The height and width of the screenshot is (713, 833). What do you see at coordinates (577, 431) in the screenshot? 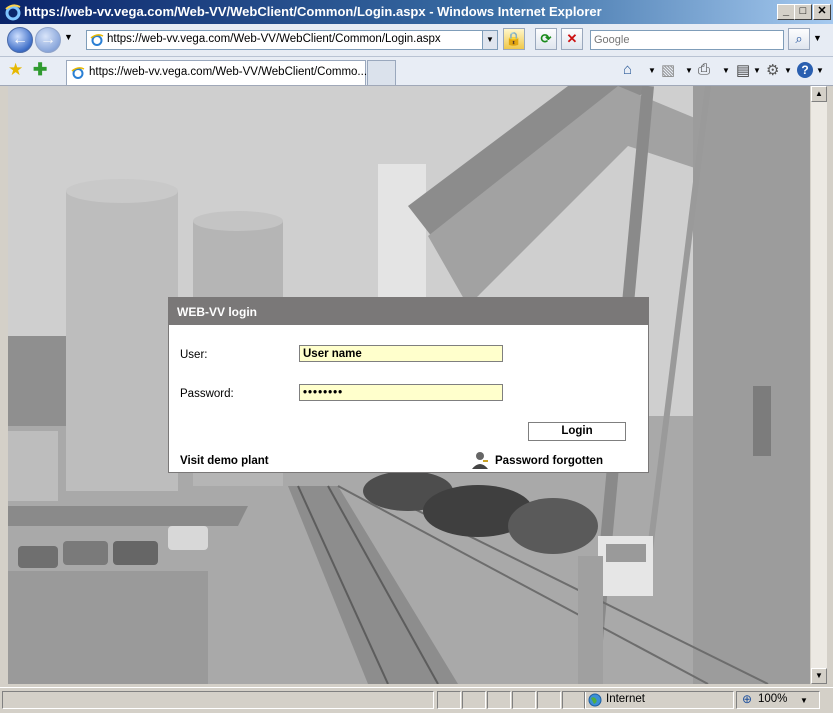
I see `login-button: Login` at bounding box center [577, 431].